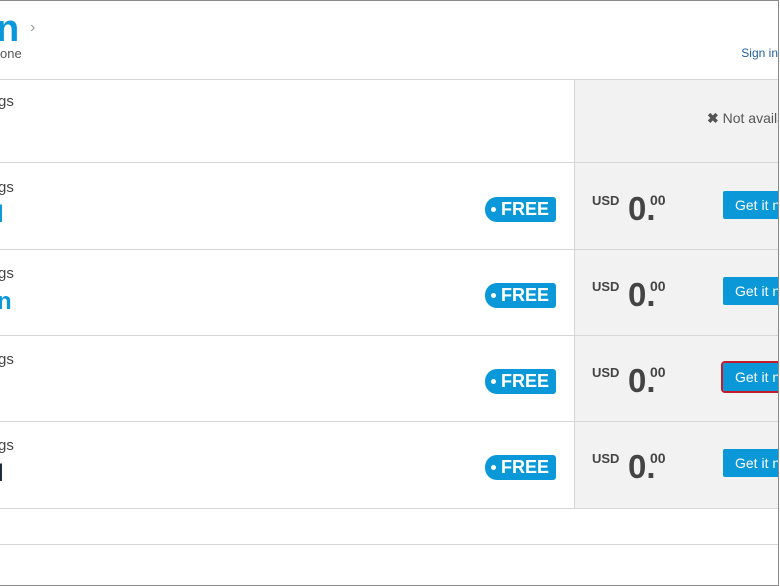  Describe the element at coordinates (389, 508) in the screenshot. I see `row-divider` at that location.